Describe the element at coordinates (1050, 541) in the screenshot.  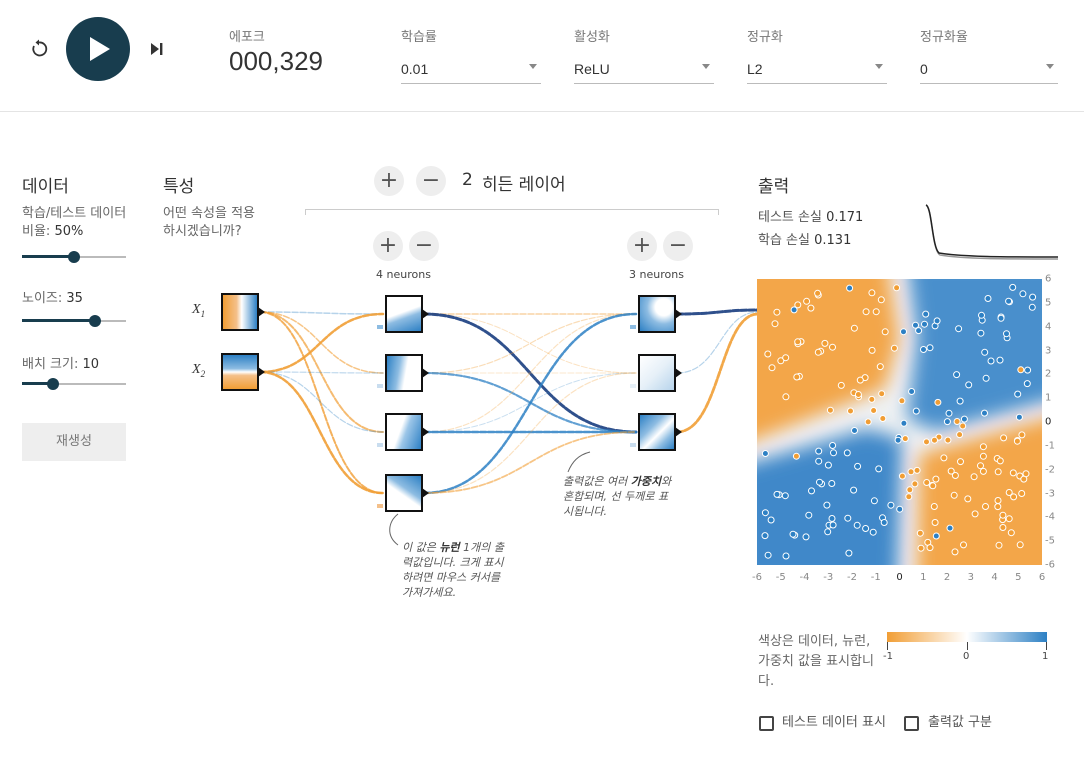
I see `y-tick-label: -5` at that location.